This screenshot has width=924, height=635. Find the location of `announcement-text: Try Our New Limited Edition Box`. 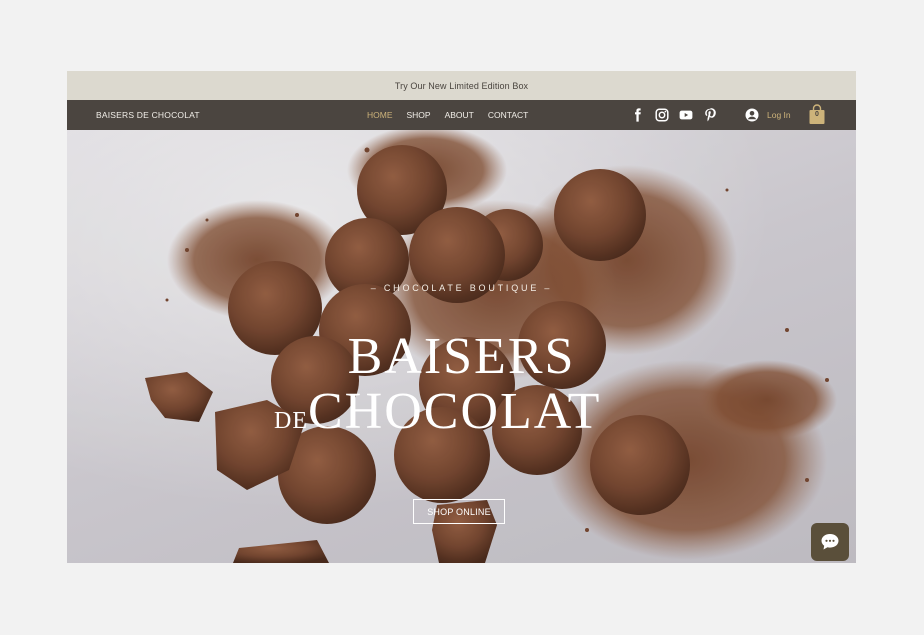

announcement-text: Try Our New Limited Edition Box is located at coordinates (461, 86).